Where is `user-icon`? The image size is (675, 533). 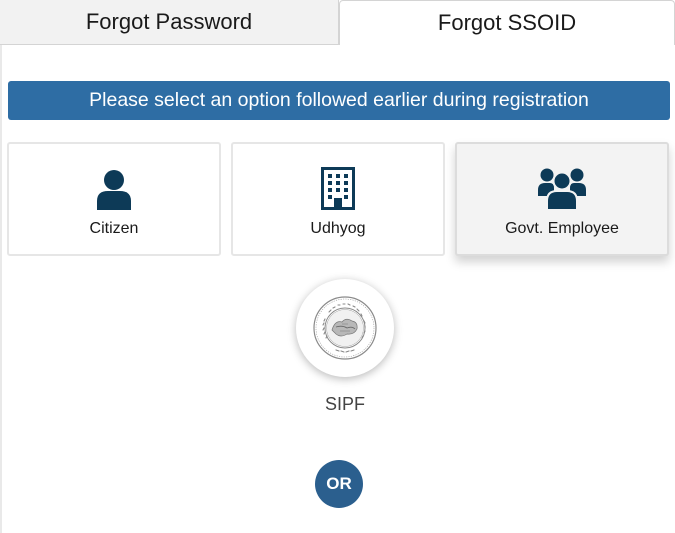
user-icon is located at coordinates (114, 188).